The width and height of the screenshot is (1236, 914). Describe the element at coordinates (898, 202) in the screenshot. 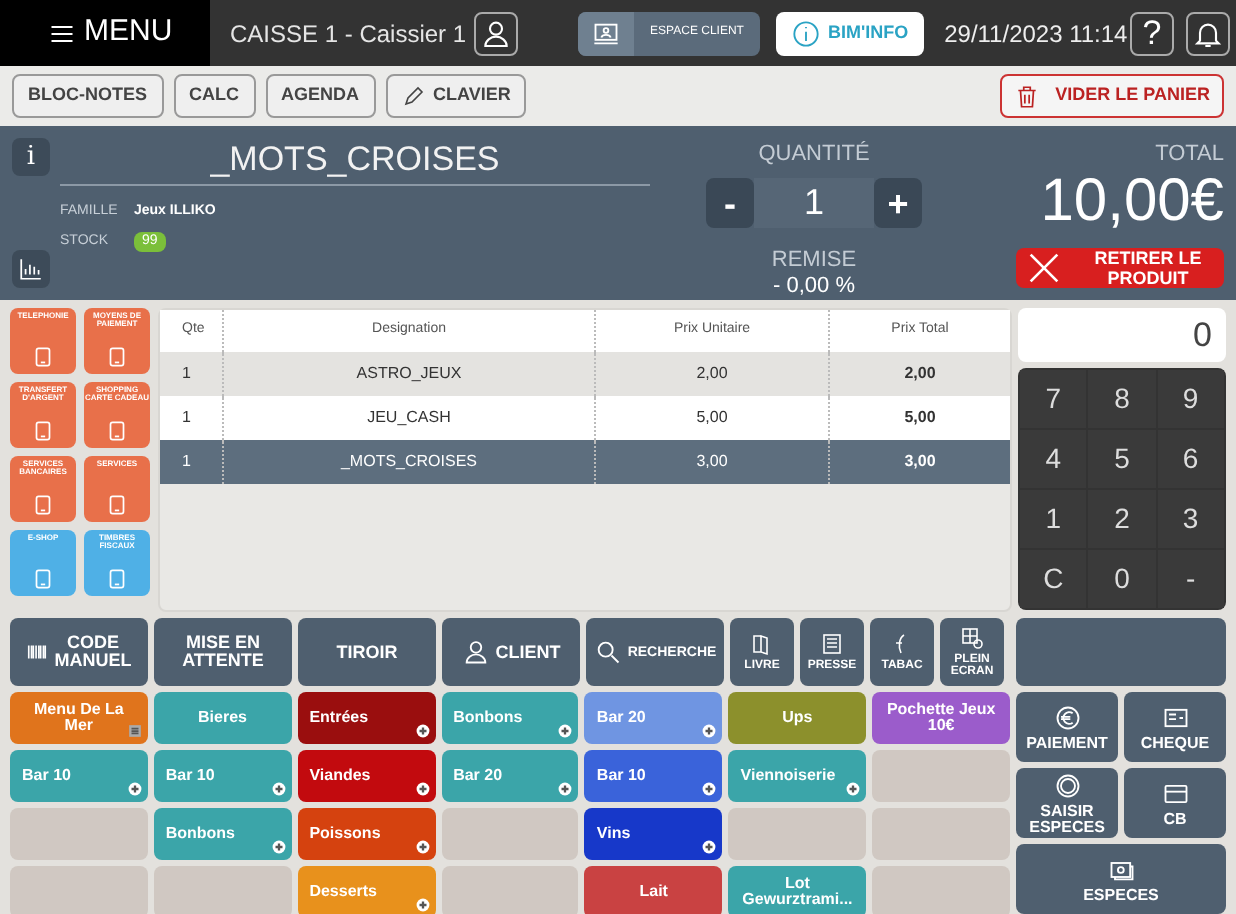

I see `plus-button: +` at that location.